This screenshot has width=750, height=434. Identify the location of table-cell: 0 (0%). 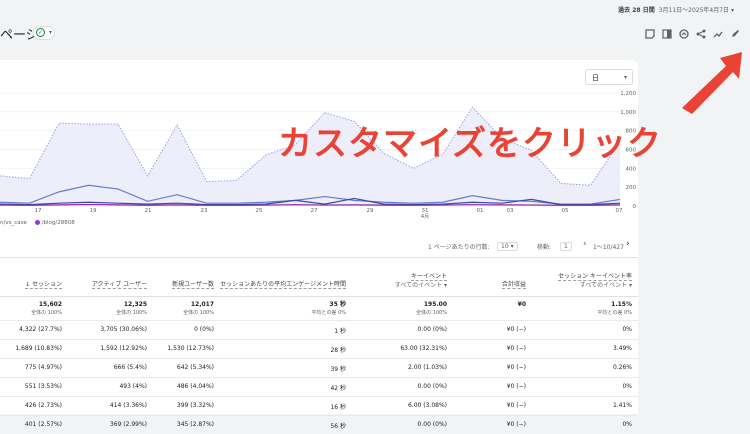
(204, 329).